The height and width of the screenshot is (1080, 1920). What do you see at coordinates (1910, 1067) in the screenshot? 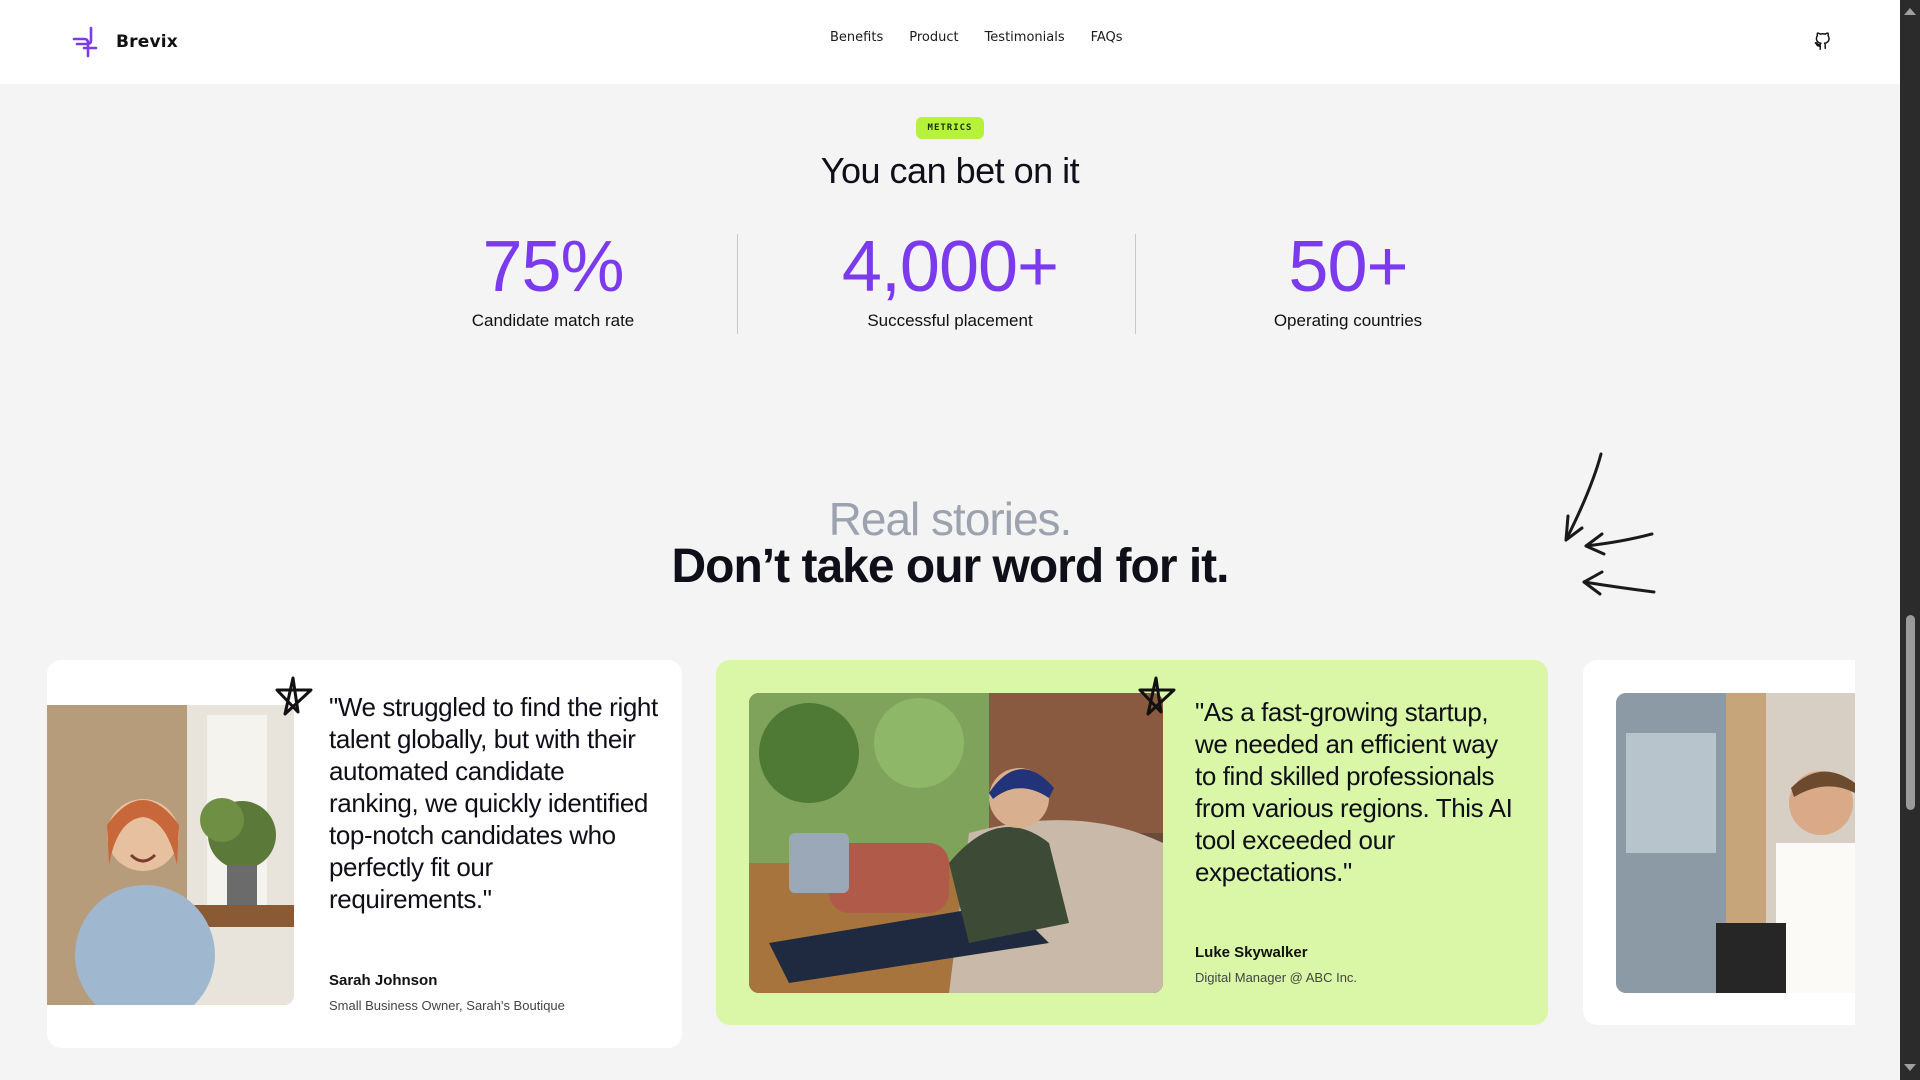
I see `scroll-down-arrow-icon` at bounding box center [1910, 1067].